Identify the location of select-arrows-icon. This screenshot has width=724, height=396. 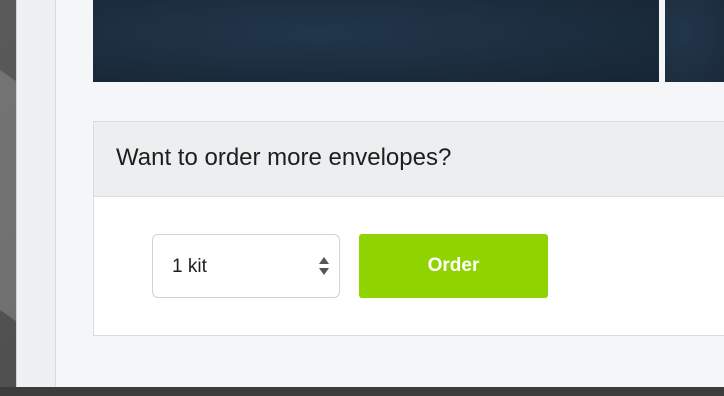
(324, 267).